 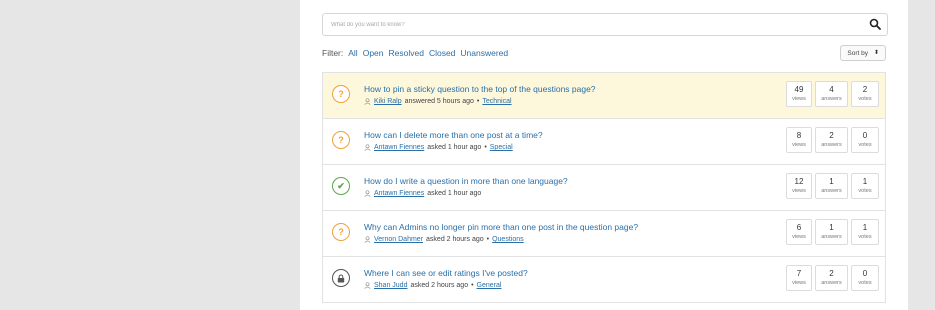 I want to click on votes-count: 2 votes, so click(x=865, y=94).